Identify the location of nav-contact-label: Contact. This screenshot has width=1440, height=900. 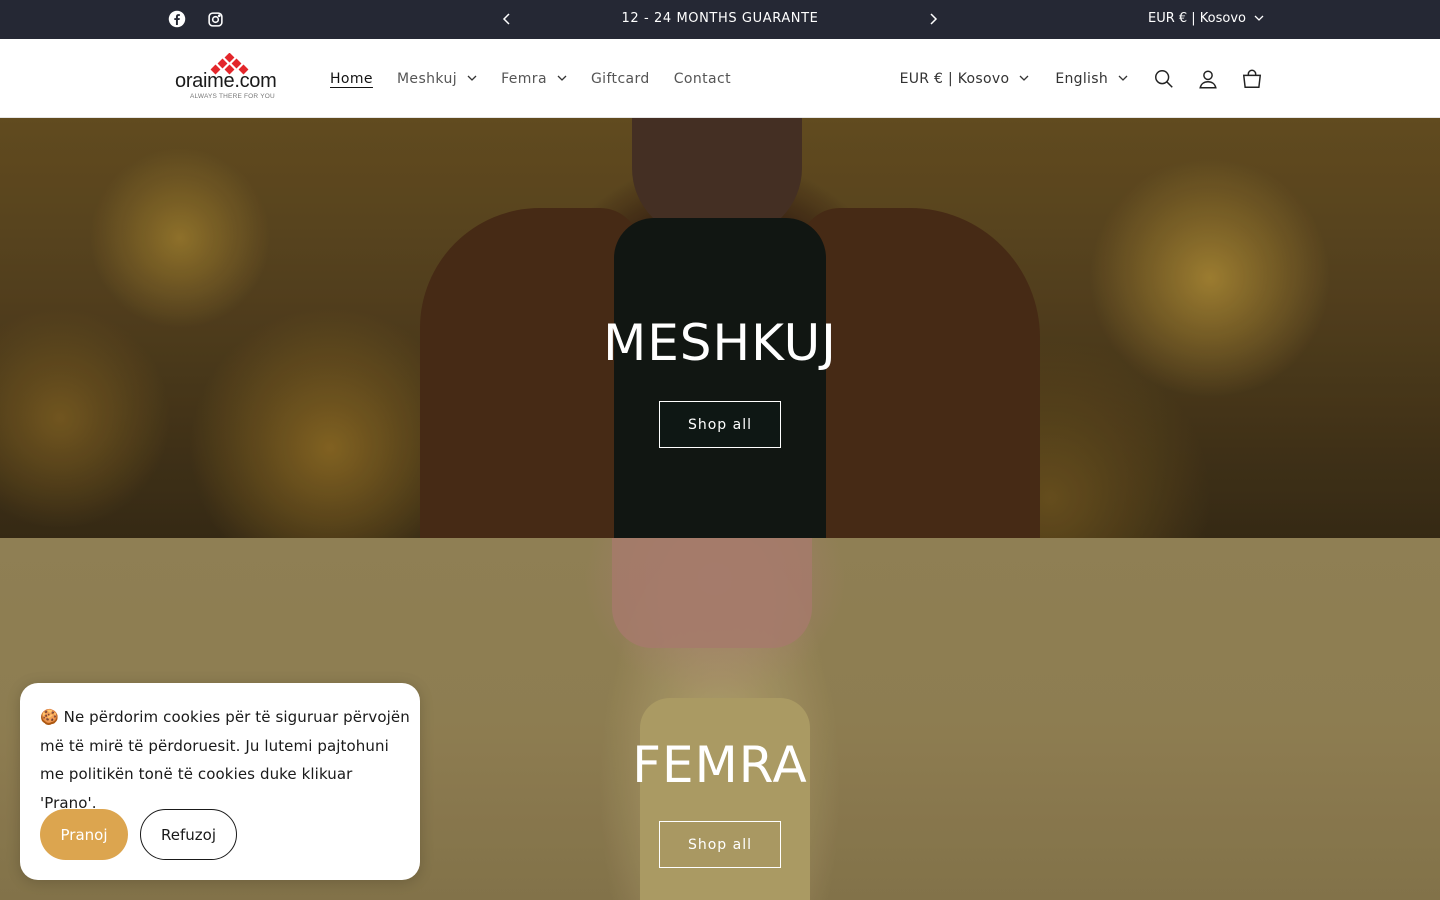
(702, 78).